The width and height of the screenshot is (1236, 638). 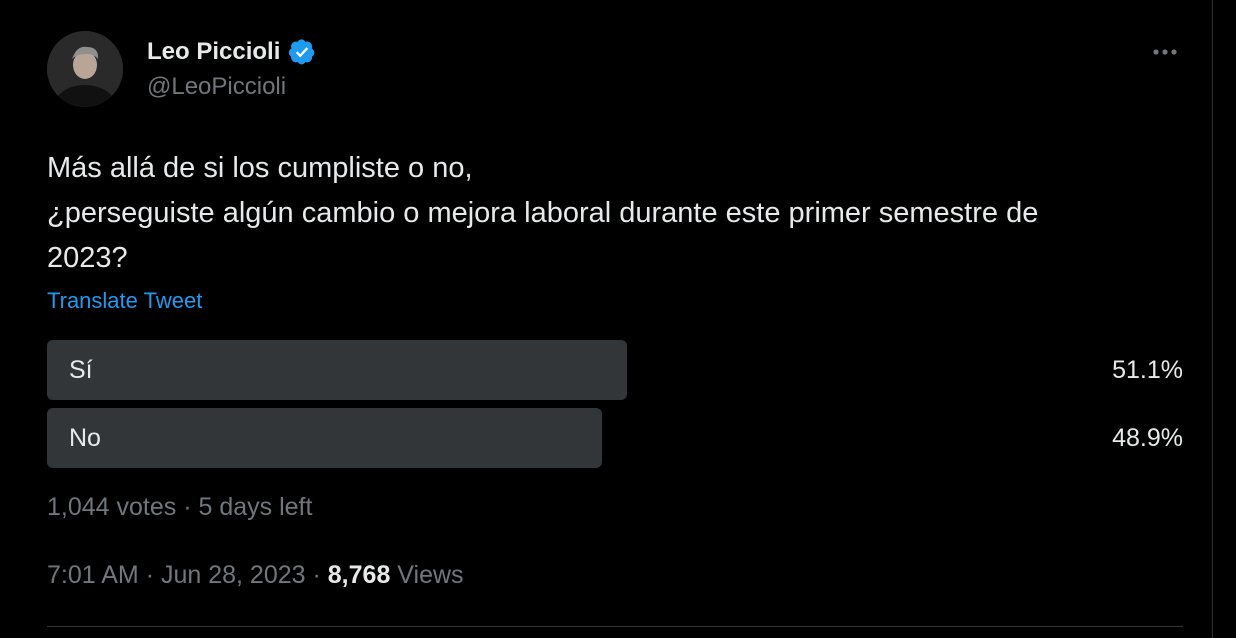 I want to click on more-horizontal-icon, so click(x=1165, y=52).